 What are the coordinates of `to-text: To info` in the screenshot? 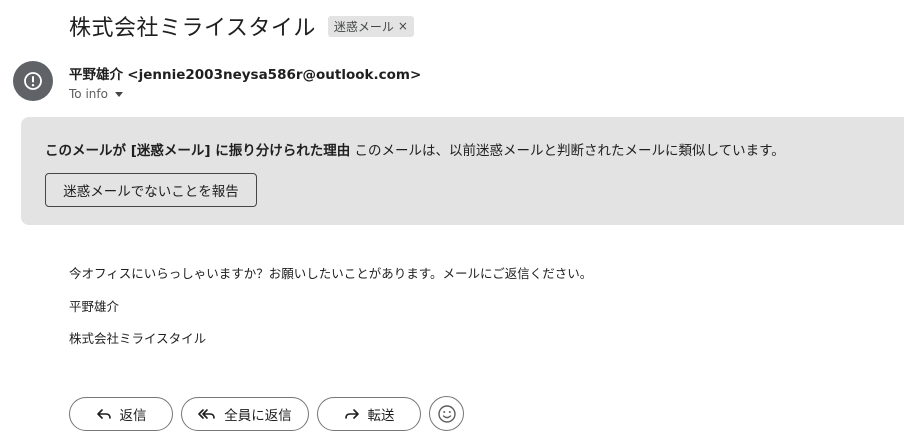 It's located at (88, 94).